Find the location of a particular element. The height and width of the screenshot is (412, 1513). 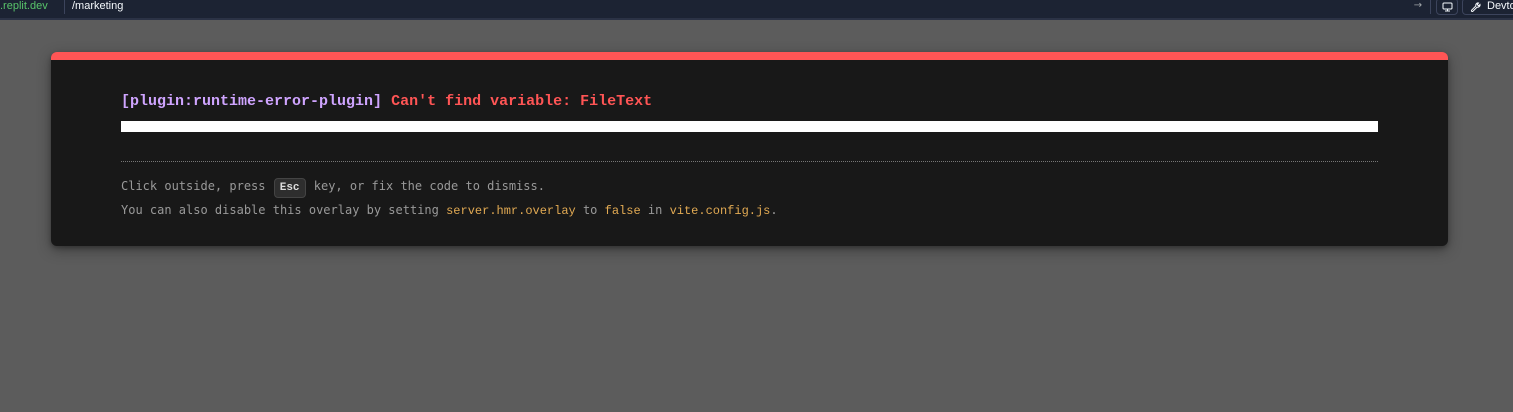

setting-name: server.hmr.overlay is located at coordinates (511, 211).